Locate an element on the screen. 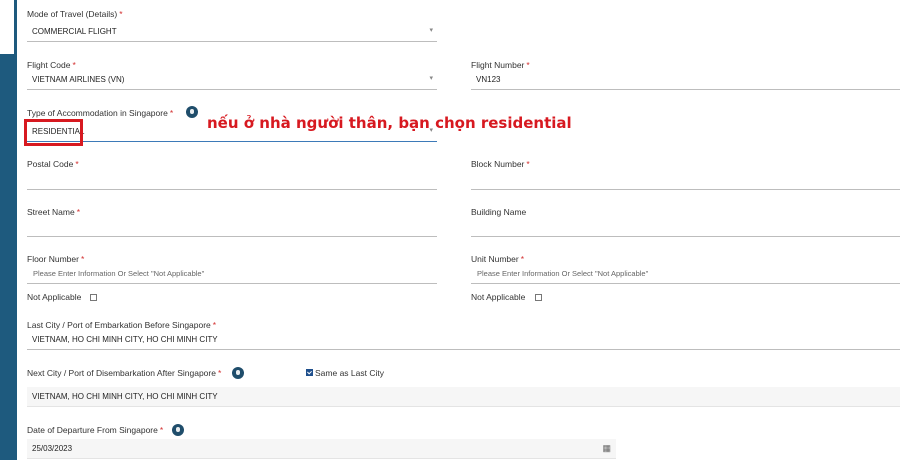  left-sidebar is located at coordinates (8, 230).